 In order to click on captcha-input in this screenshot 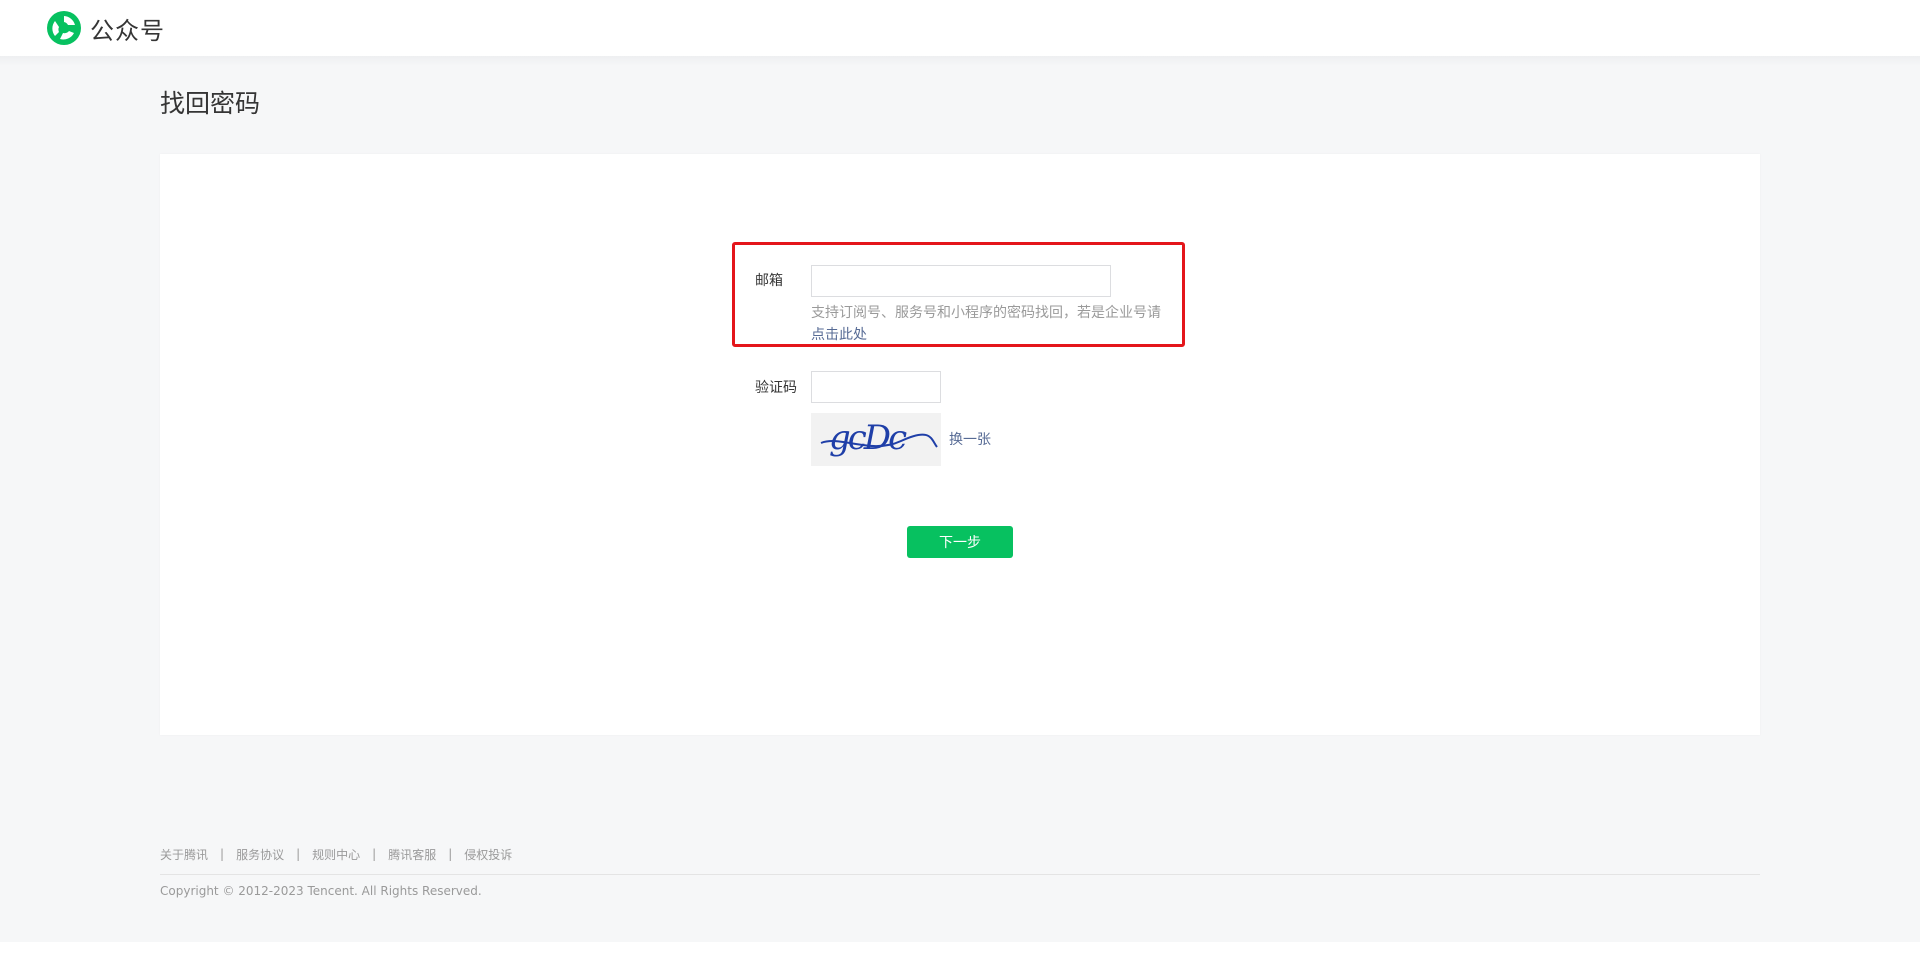, I will do `click(876, 387)`.